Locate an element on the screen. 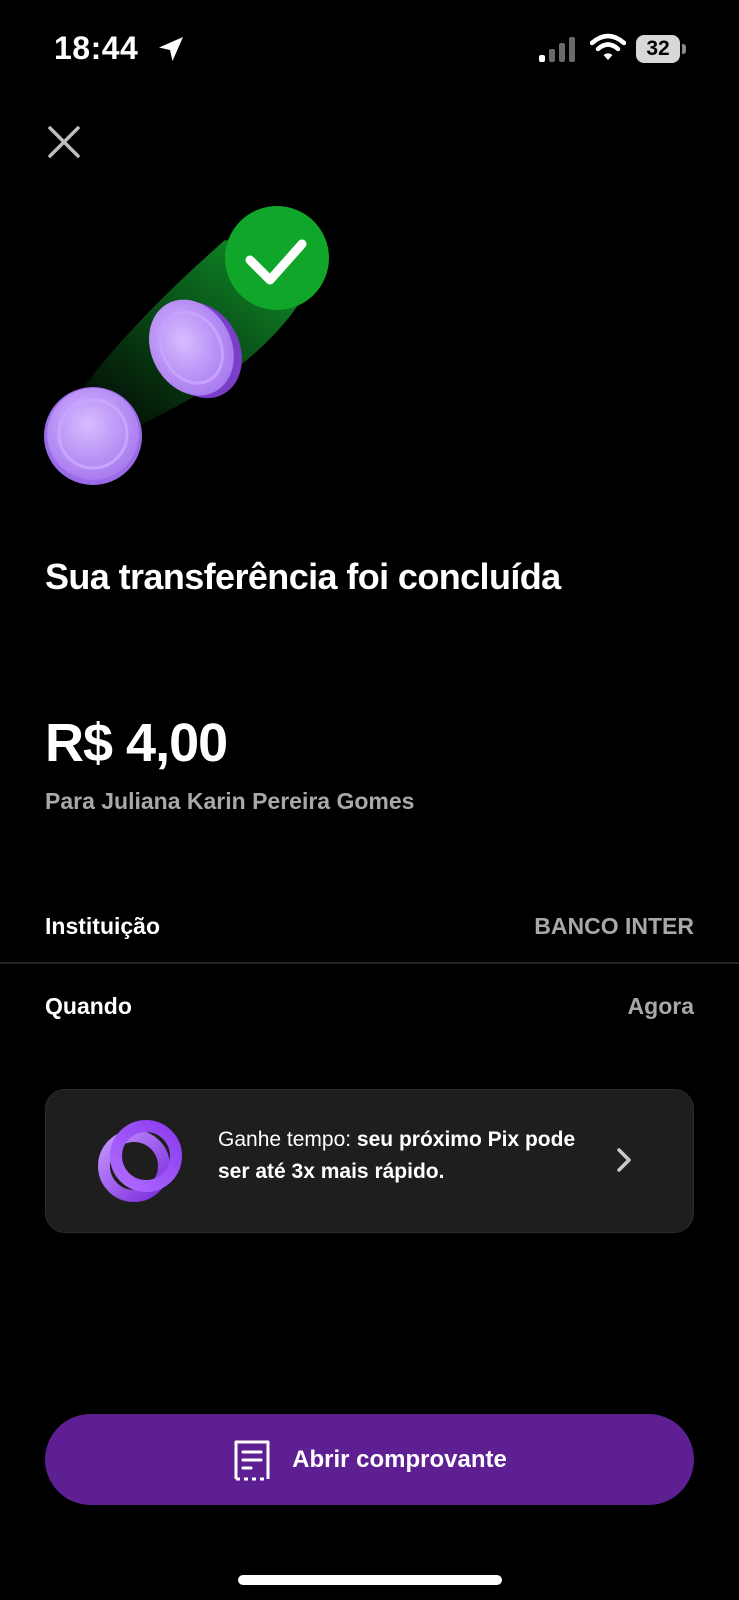 Image resolution: width=739 pixels, height=1600 pixels. detail-row-institution: Instituição BANCO INTER is located at coordinates (369, 926).